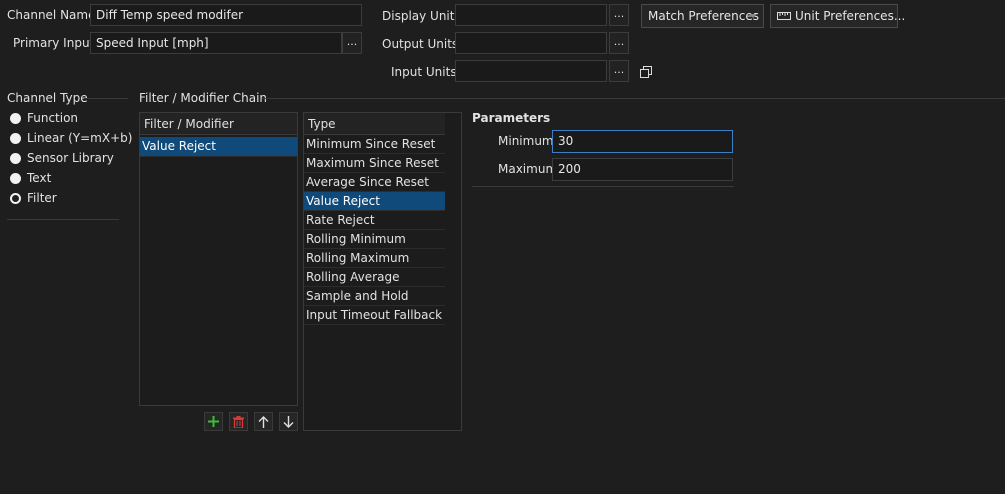 The height and width of the screenshot is (494, 1005). What do you see at coordinates (218, 259) in the screenshot?
I see `chain-list: Filter / Modifier Value Reject` at bounding box center [218, 259].